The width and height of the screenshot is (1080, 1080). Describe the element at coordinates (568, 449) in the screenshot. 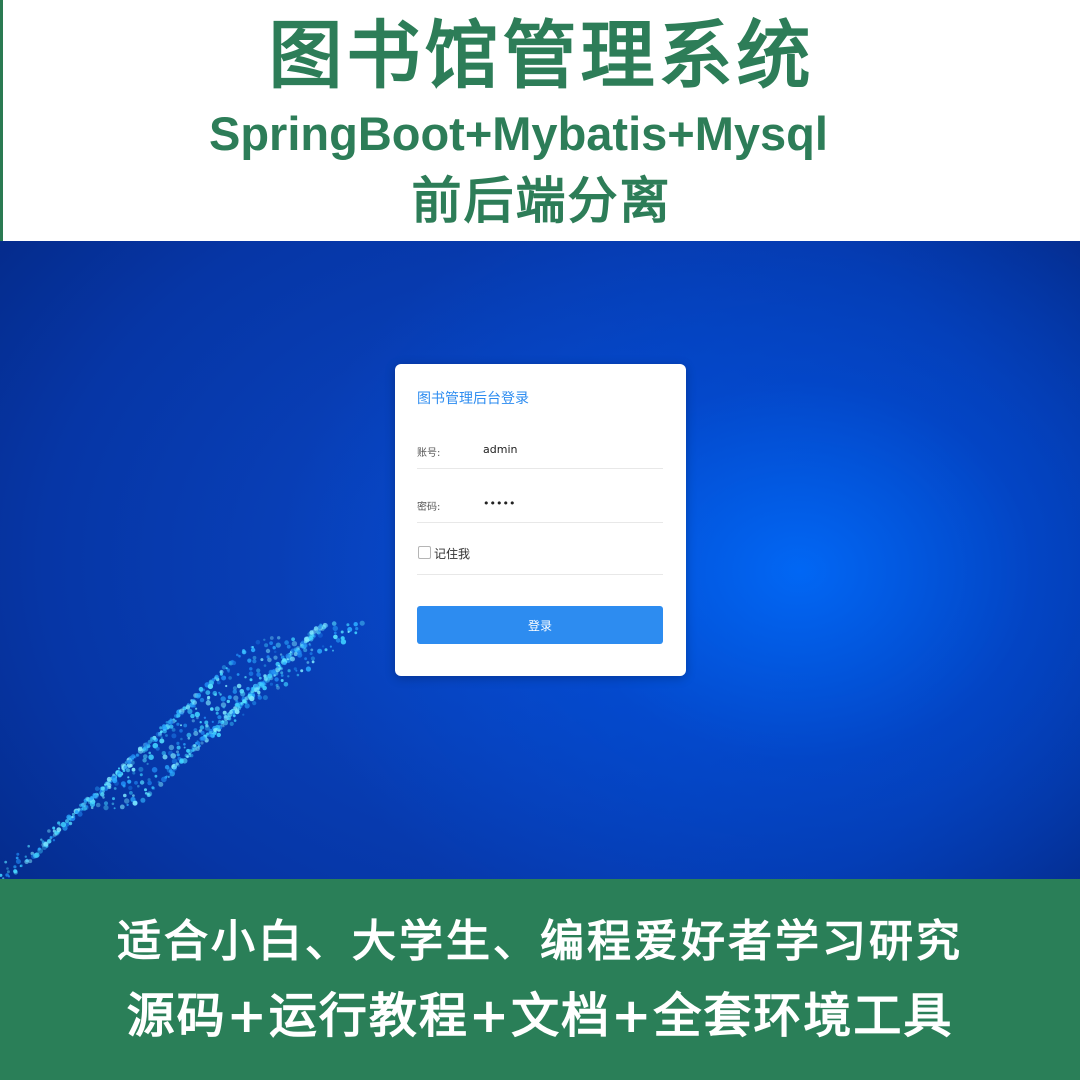

I see `account-input` at that location.